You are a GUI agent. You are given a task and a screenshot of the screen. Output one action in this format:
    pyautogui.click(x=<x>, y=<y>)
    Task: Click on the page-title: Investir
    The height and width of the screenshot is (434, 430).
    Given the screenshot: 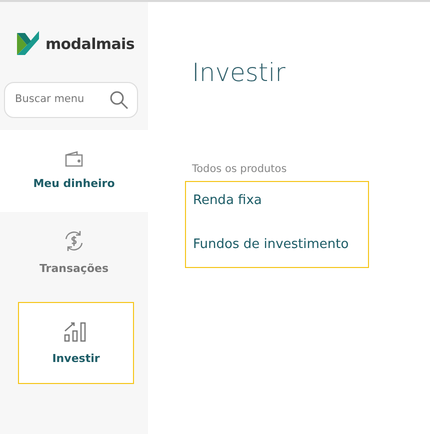 What is the action you would take?
    pyautogui.click(x=239, y=73)
    